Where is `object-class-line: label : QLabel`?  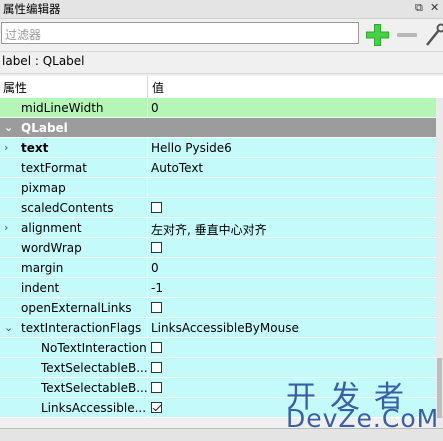
object-class-line: label : QLabel is located at coordinates (221, 62).